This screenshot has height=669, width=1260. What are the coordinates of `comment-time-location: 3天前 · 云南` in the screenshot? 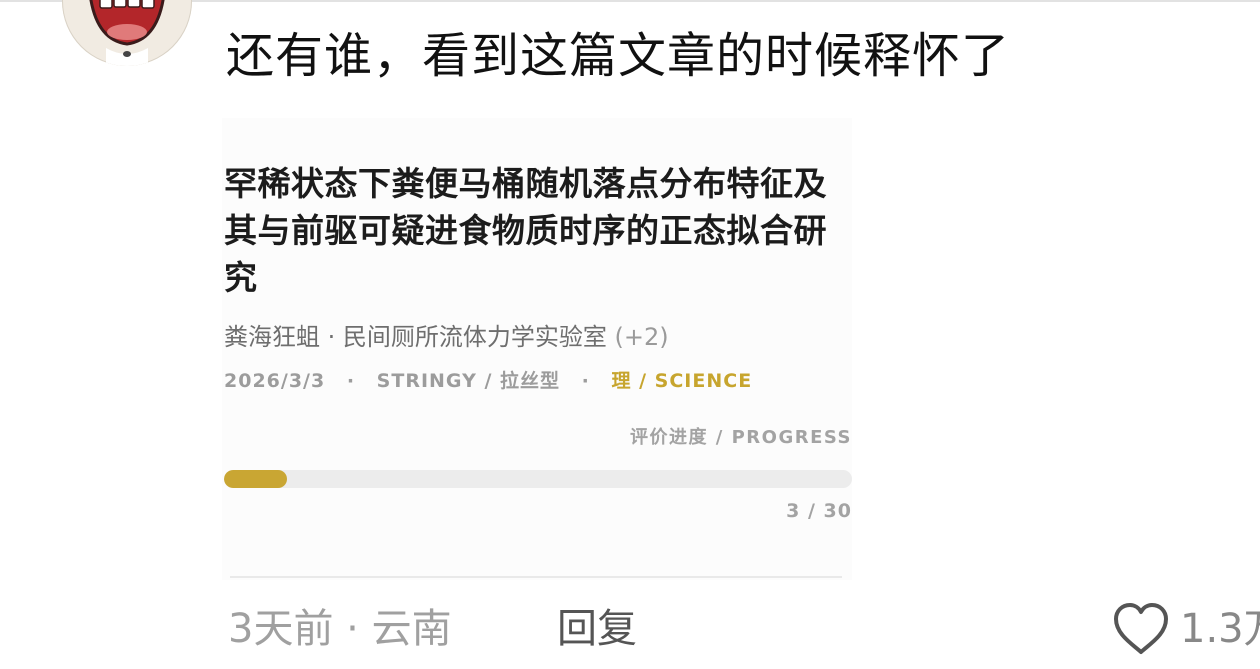 It's located at (340, 629).